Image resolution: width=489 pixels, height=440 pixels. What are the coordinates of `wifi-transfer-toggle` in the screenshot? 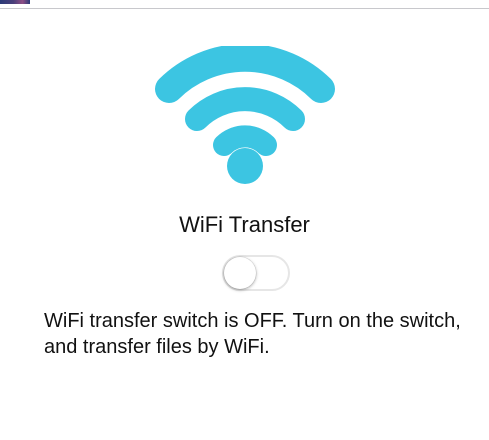 It's located at (256, 273).